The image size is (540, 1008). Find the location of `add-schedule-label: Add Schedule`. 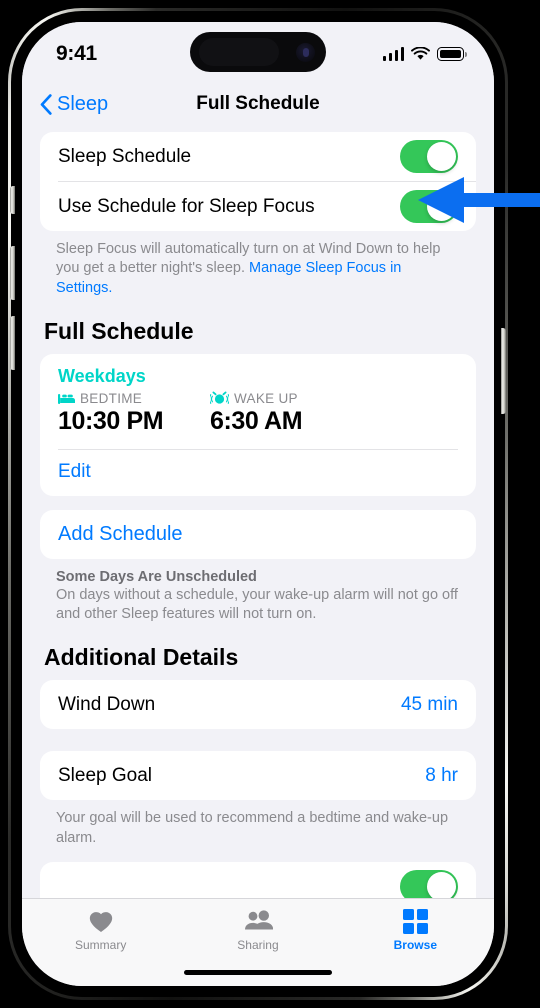

add-schedule-label: Add Schedule is located at coordinates (120, 533).